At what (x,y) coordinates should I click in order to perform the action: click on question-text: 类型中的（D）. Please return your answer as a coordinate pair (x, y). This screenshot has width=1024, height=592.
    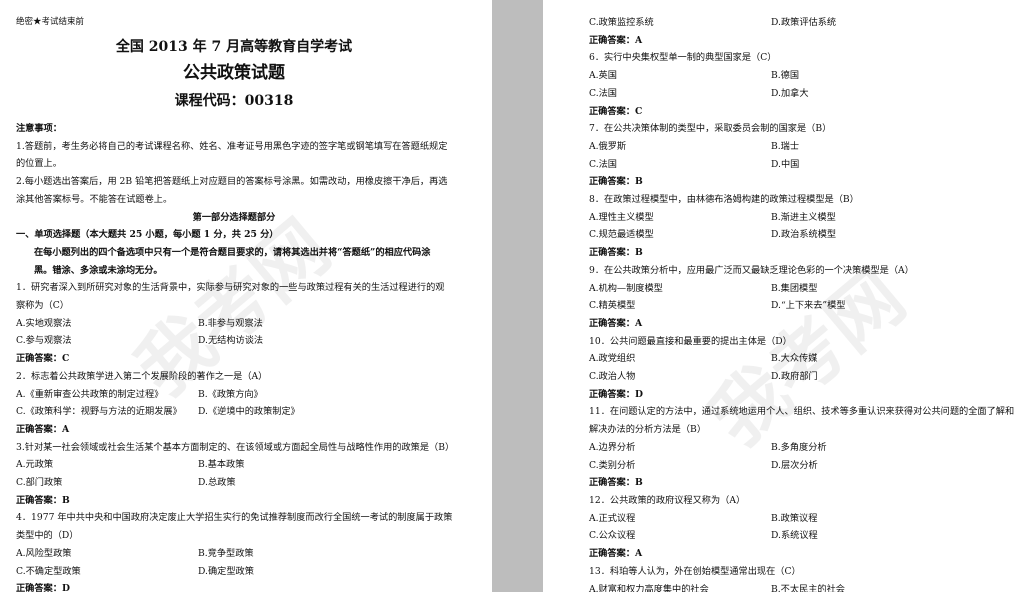
    Looking at the image, I should click on (47, 536).